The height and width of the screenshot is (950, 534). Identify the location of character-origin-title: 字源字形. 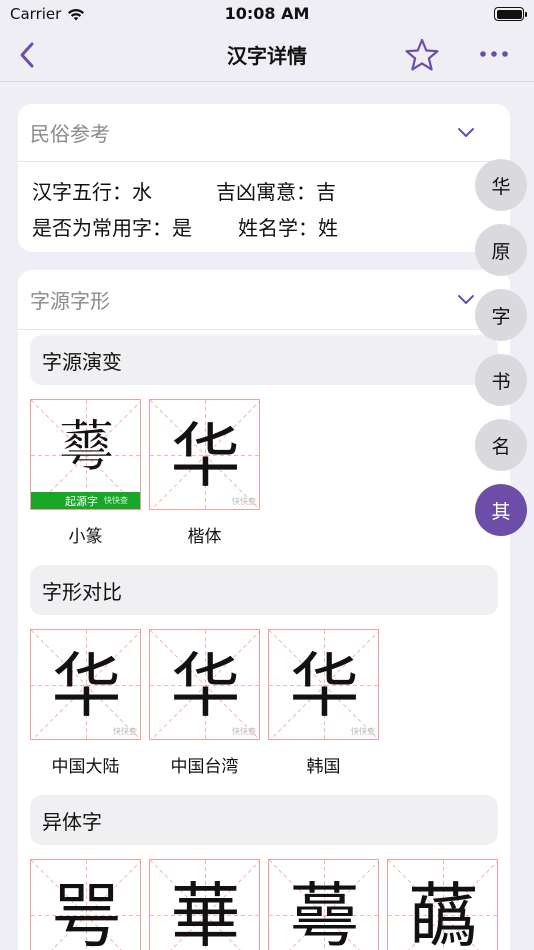
(70, 301).